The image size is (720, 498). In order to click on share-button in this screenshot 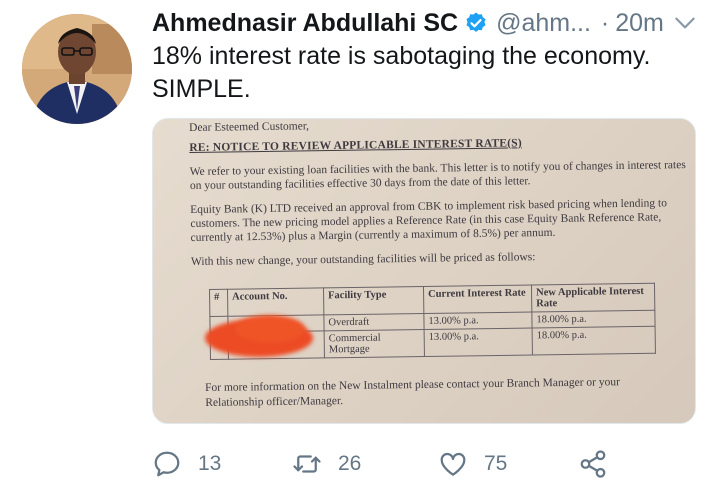, I will do `click(593, 464)`.